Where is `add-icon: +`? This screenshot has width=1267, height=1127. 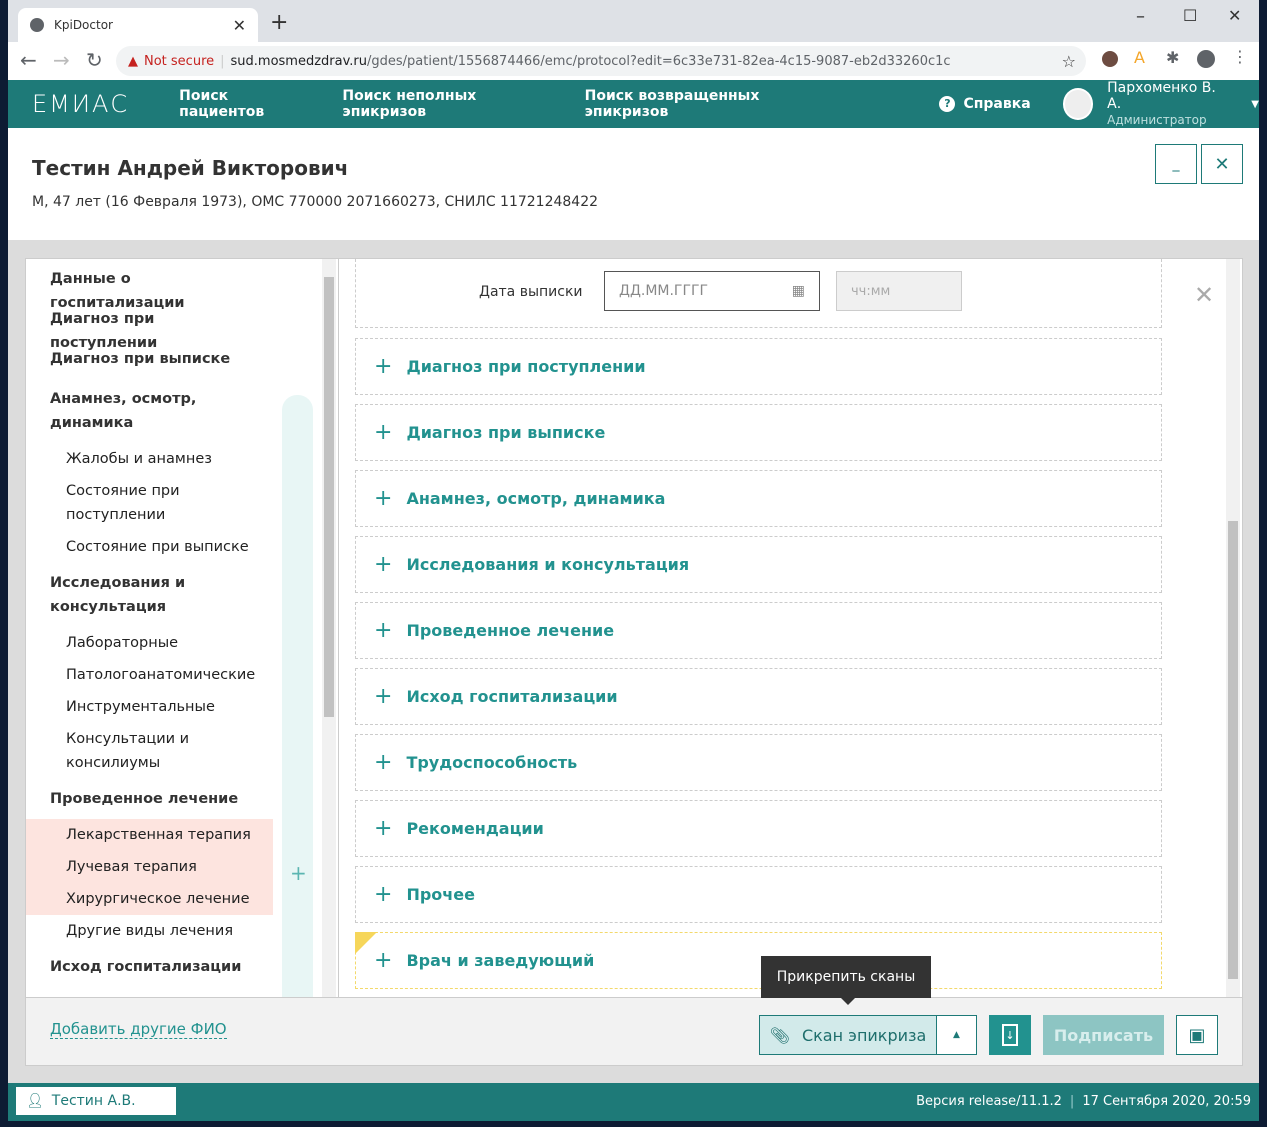
add-icon: + is located at coordinates (298, 873).